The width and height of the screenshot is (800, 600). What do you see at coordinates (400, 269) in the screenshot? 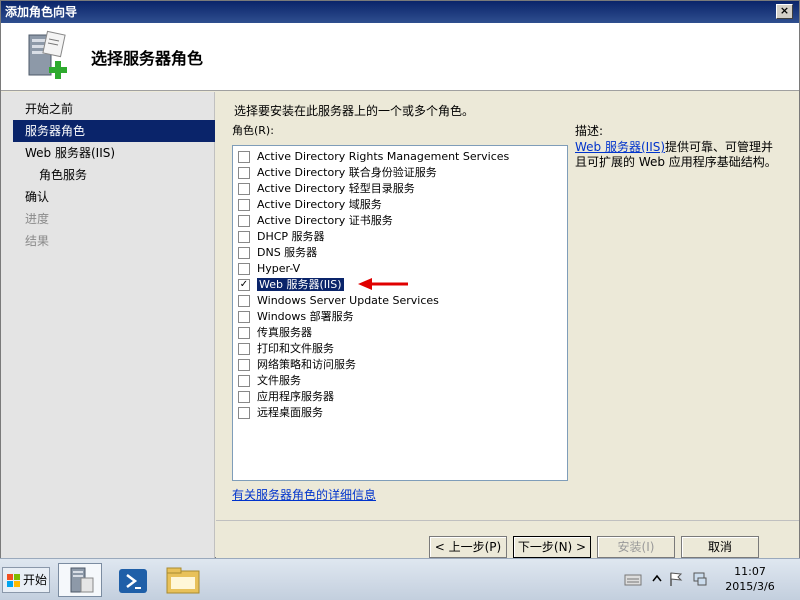
I see `role-list-item: Hyper-V` at bounding box center [400, 269].